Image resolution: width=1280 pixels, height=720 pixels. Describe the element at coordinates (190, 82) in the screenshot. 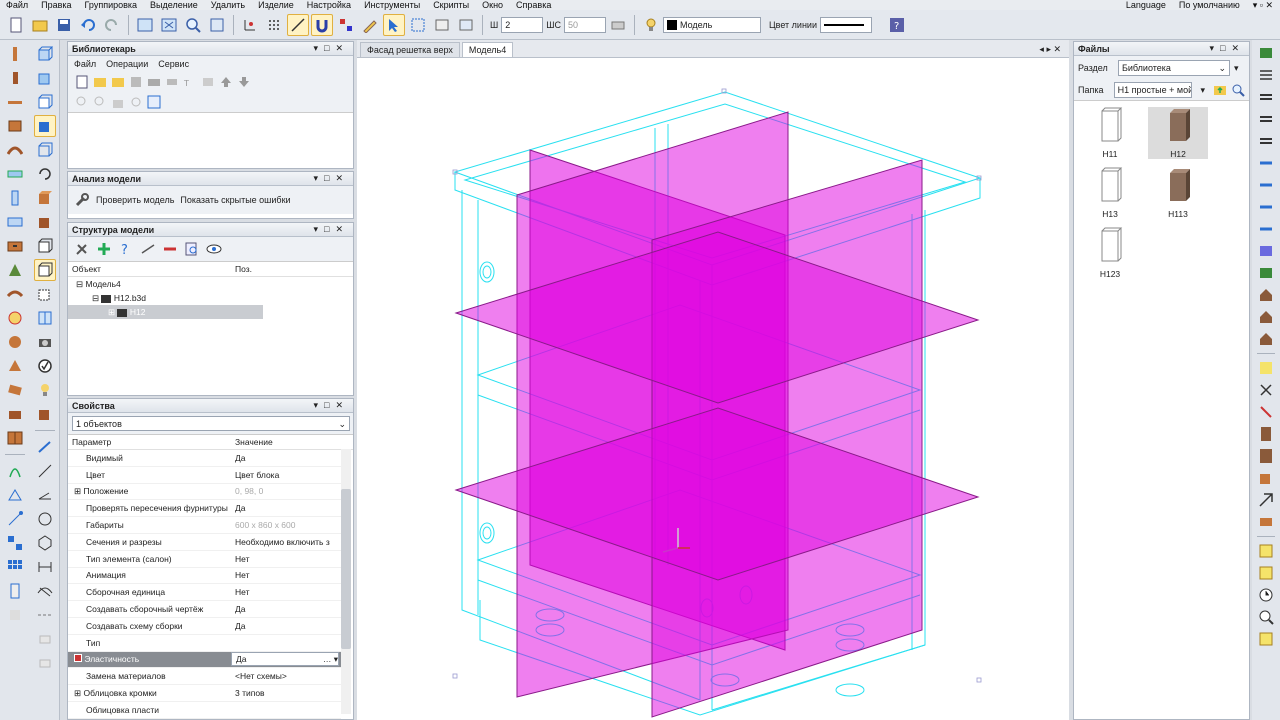

I see `text-icon: T` at that location.